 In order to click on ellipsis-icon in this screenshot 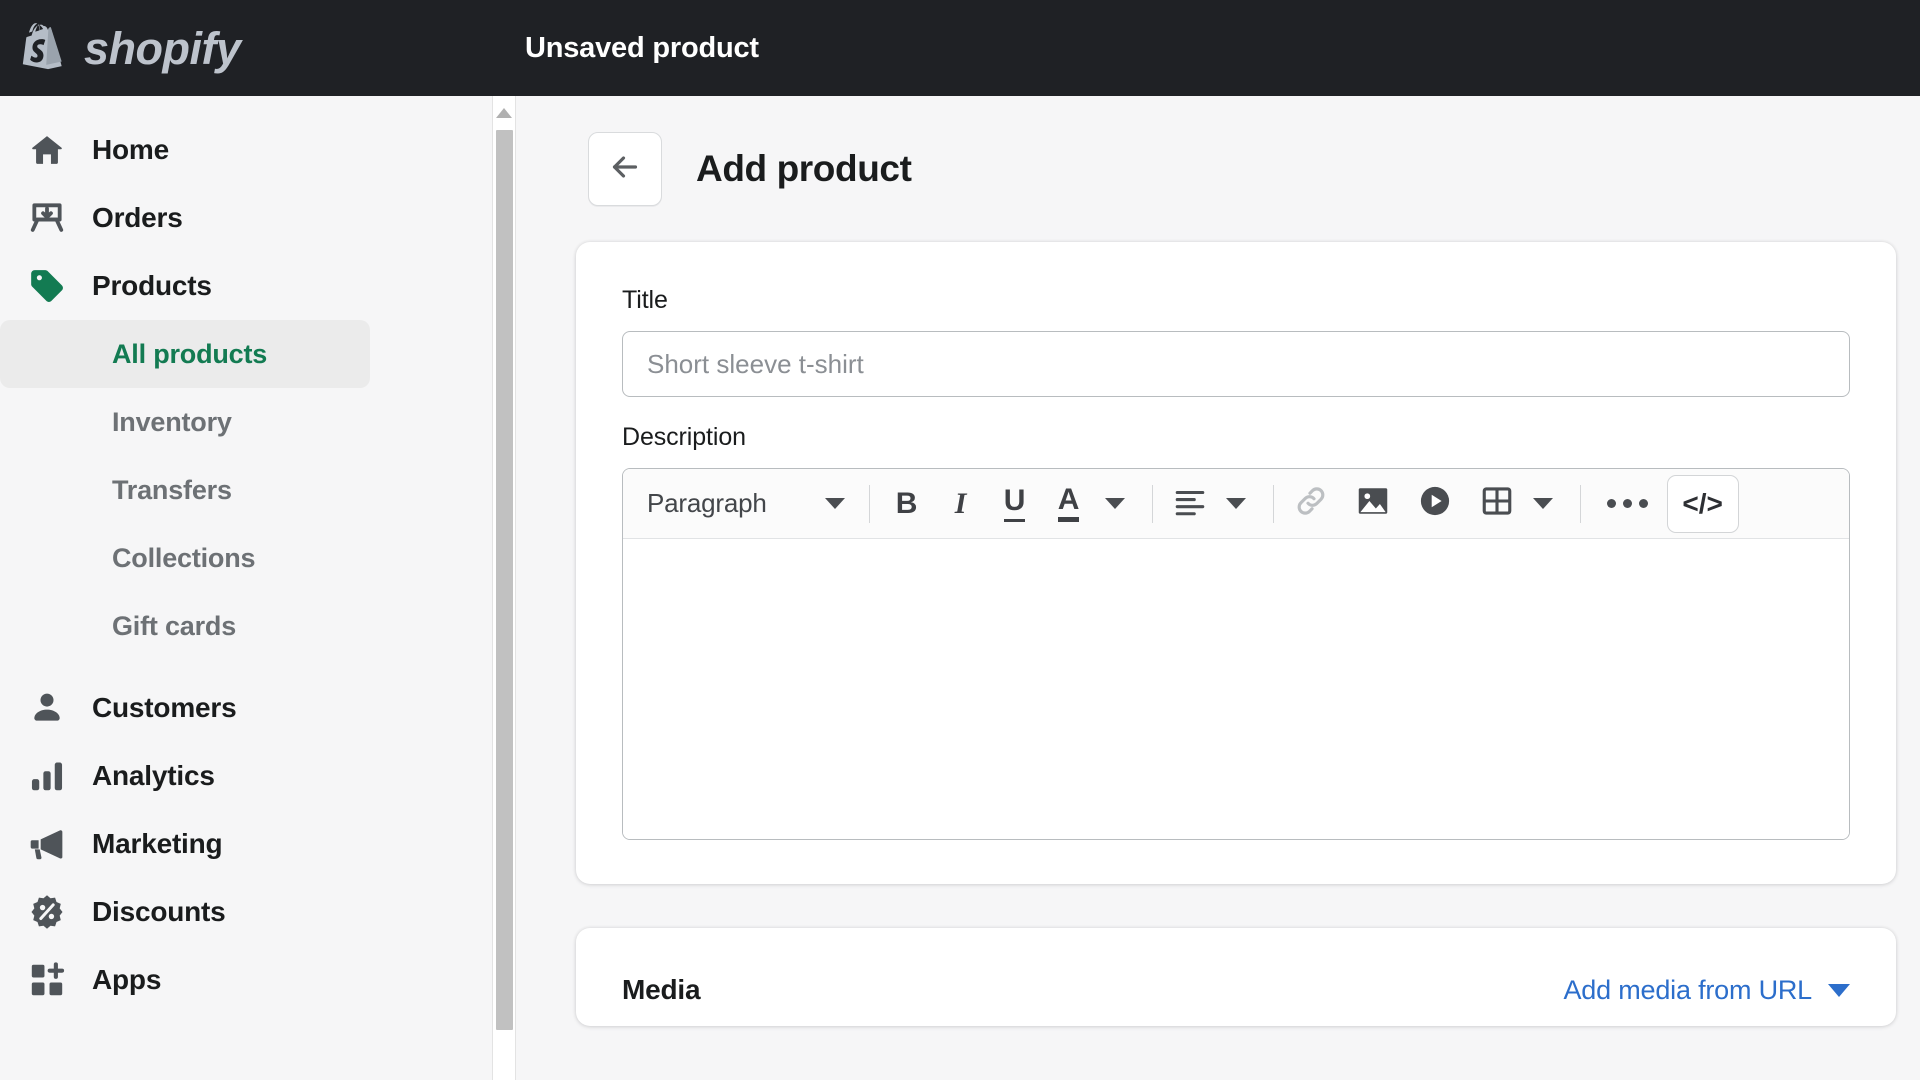, I will do `click(1628, 503)`.